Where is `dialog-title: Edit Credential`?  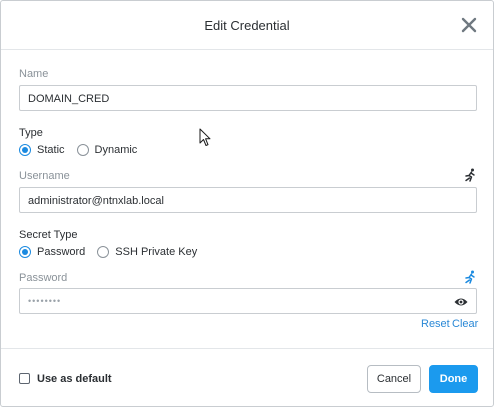 dialog-title: Edit Credential is located at coordinates (247, 25).